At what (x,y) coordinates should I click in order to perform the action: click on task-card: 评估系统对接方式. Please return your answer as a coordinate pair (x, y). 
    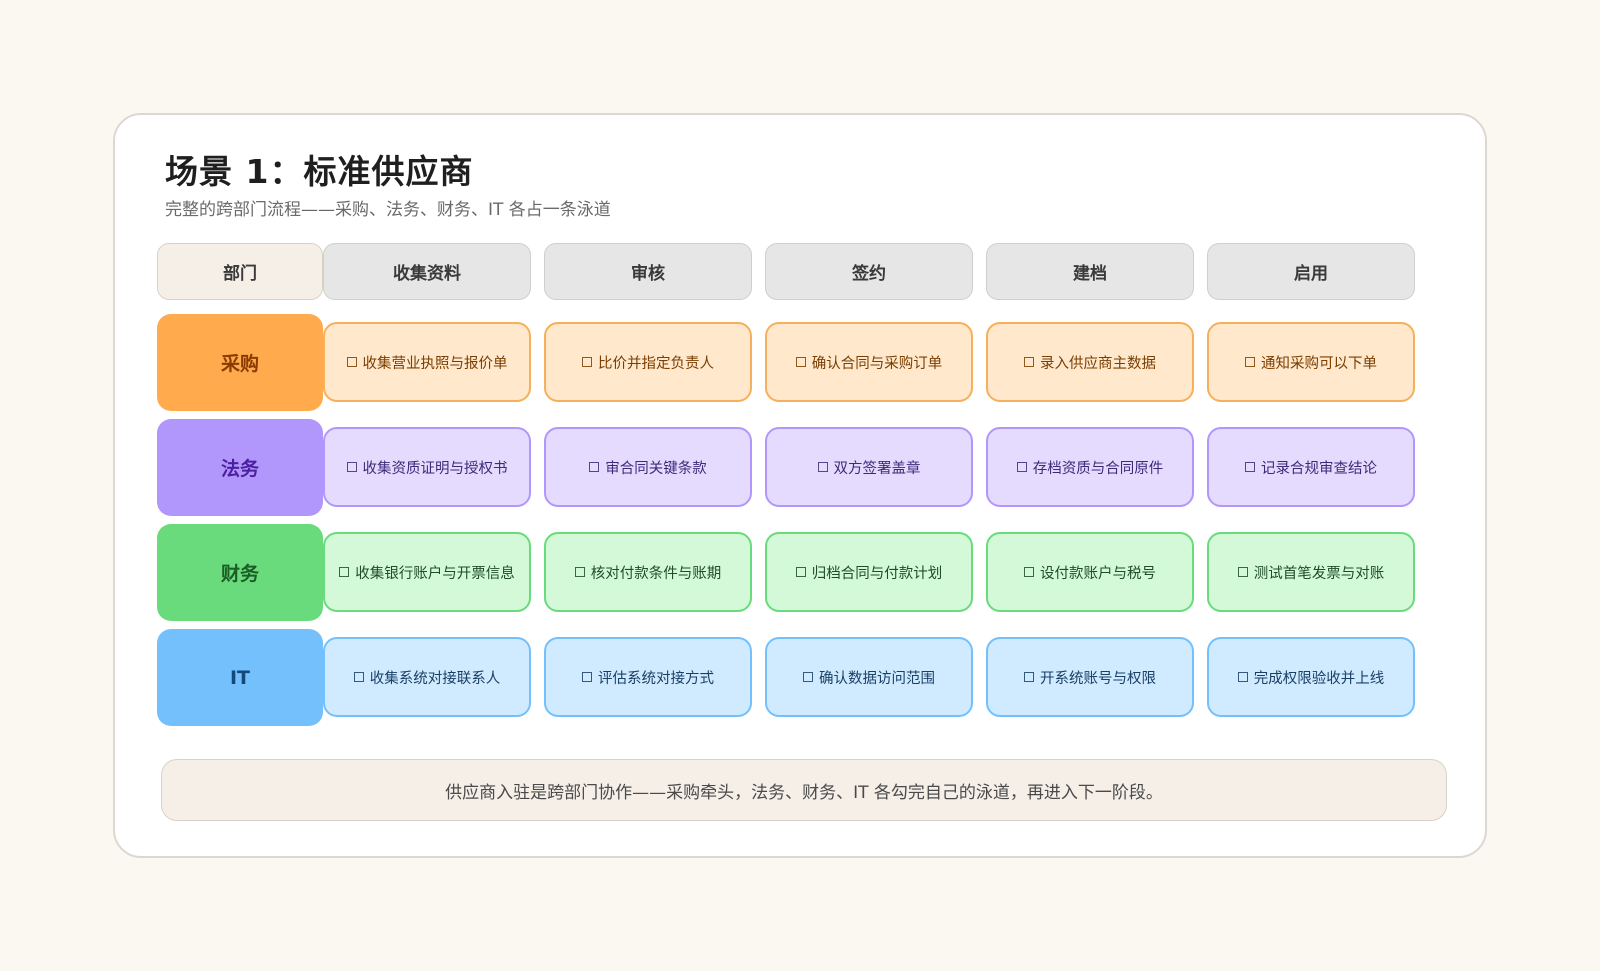
    Looking at the image, I should click on (648, 677).